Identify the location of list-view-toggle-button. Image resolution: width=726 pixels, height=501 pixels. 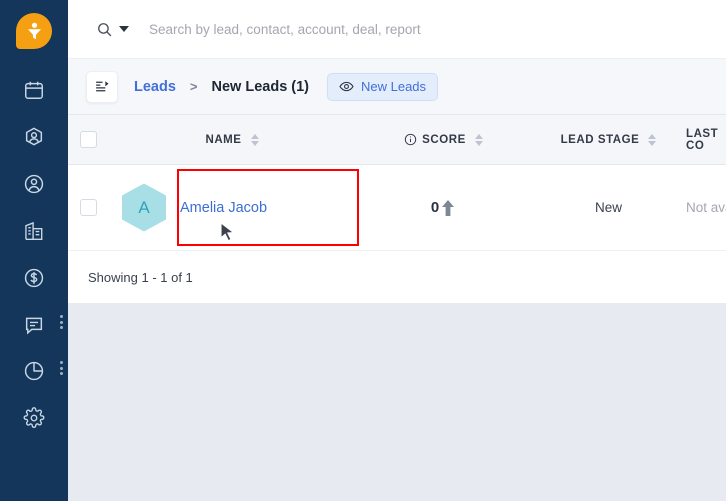
(102, 86).